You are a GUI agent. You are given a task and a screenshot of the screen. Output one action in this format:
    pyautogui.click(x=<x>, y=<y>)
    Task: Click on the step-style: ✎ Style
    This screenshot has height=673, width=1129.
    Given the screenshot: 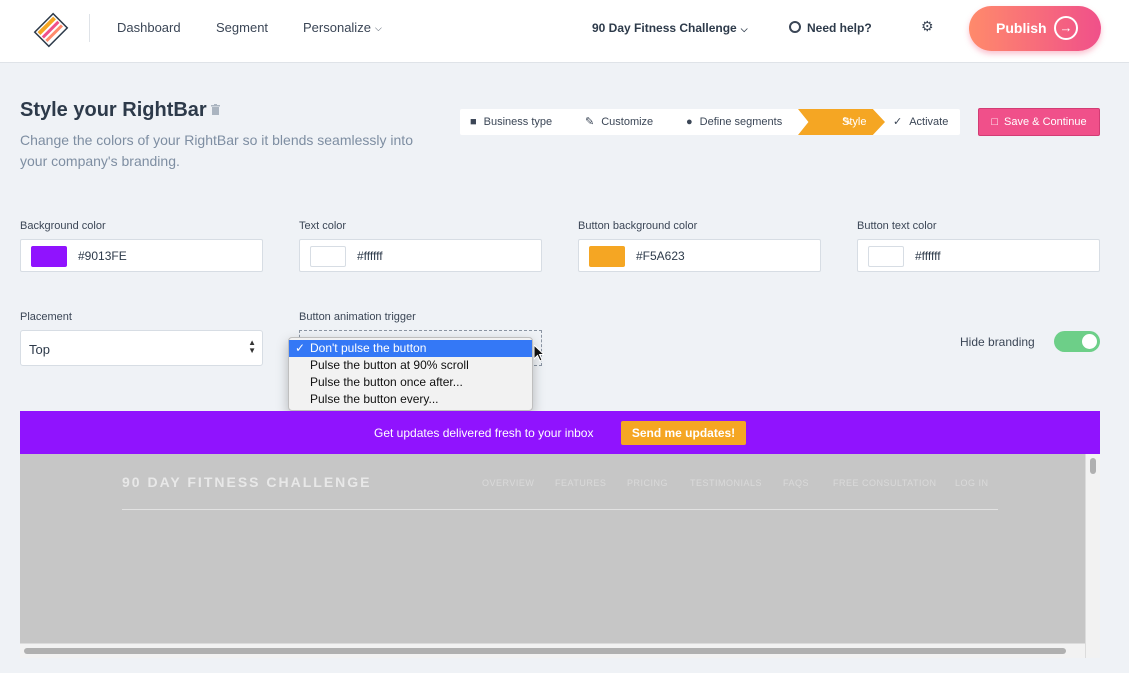 What is the action you would take?
    pyautogui.click(x=841, y=122)
    